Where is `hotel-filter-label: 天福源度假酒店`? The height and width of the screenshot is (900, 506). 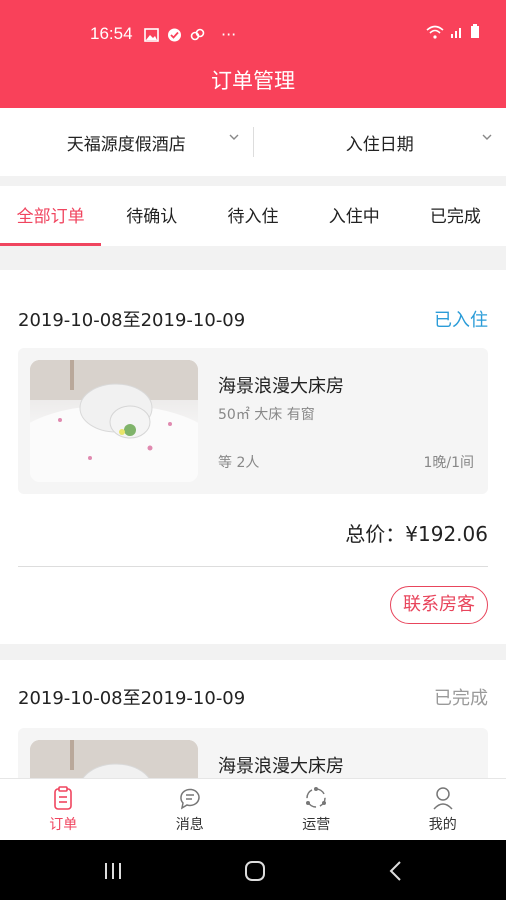
hotel-filter-label: 天福源度假酒店 is located at coordinates (126, 144).